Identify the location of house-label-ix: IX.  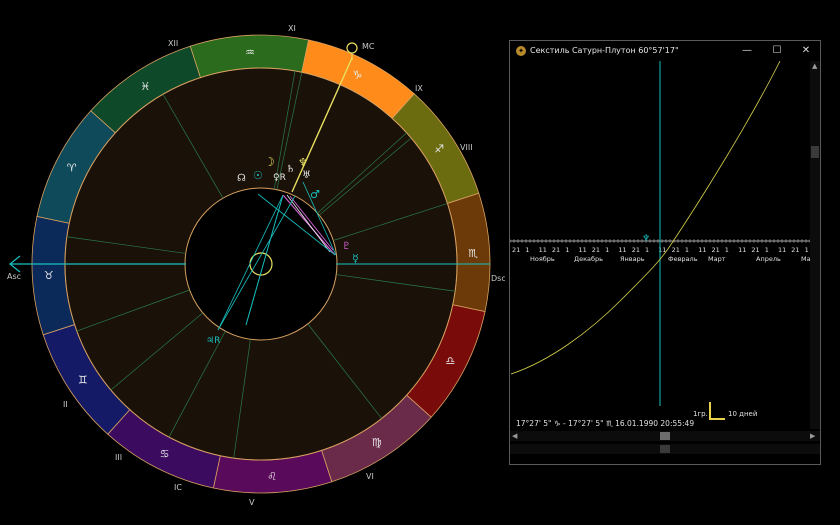
(419, 88).